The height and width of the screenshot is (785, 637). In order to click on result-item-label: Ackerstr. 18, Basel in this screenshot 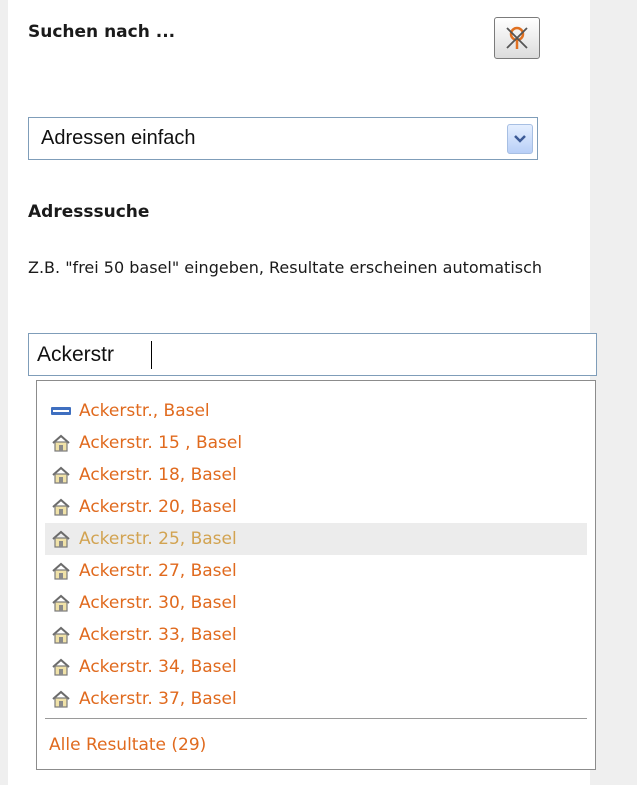, I will do `click(158, 475)`.